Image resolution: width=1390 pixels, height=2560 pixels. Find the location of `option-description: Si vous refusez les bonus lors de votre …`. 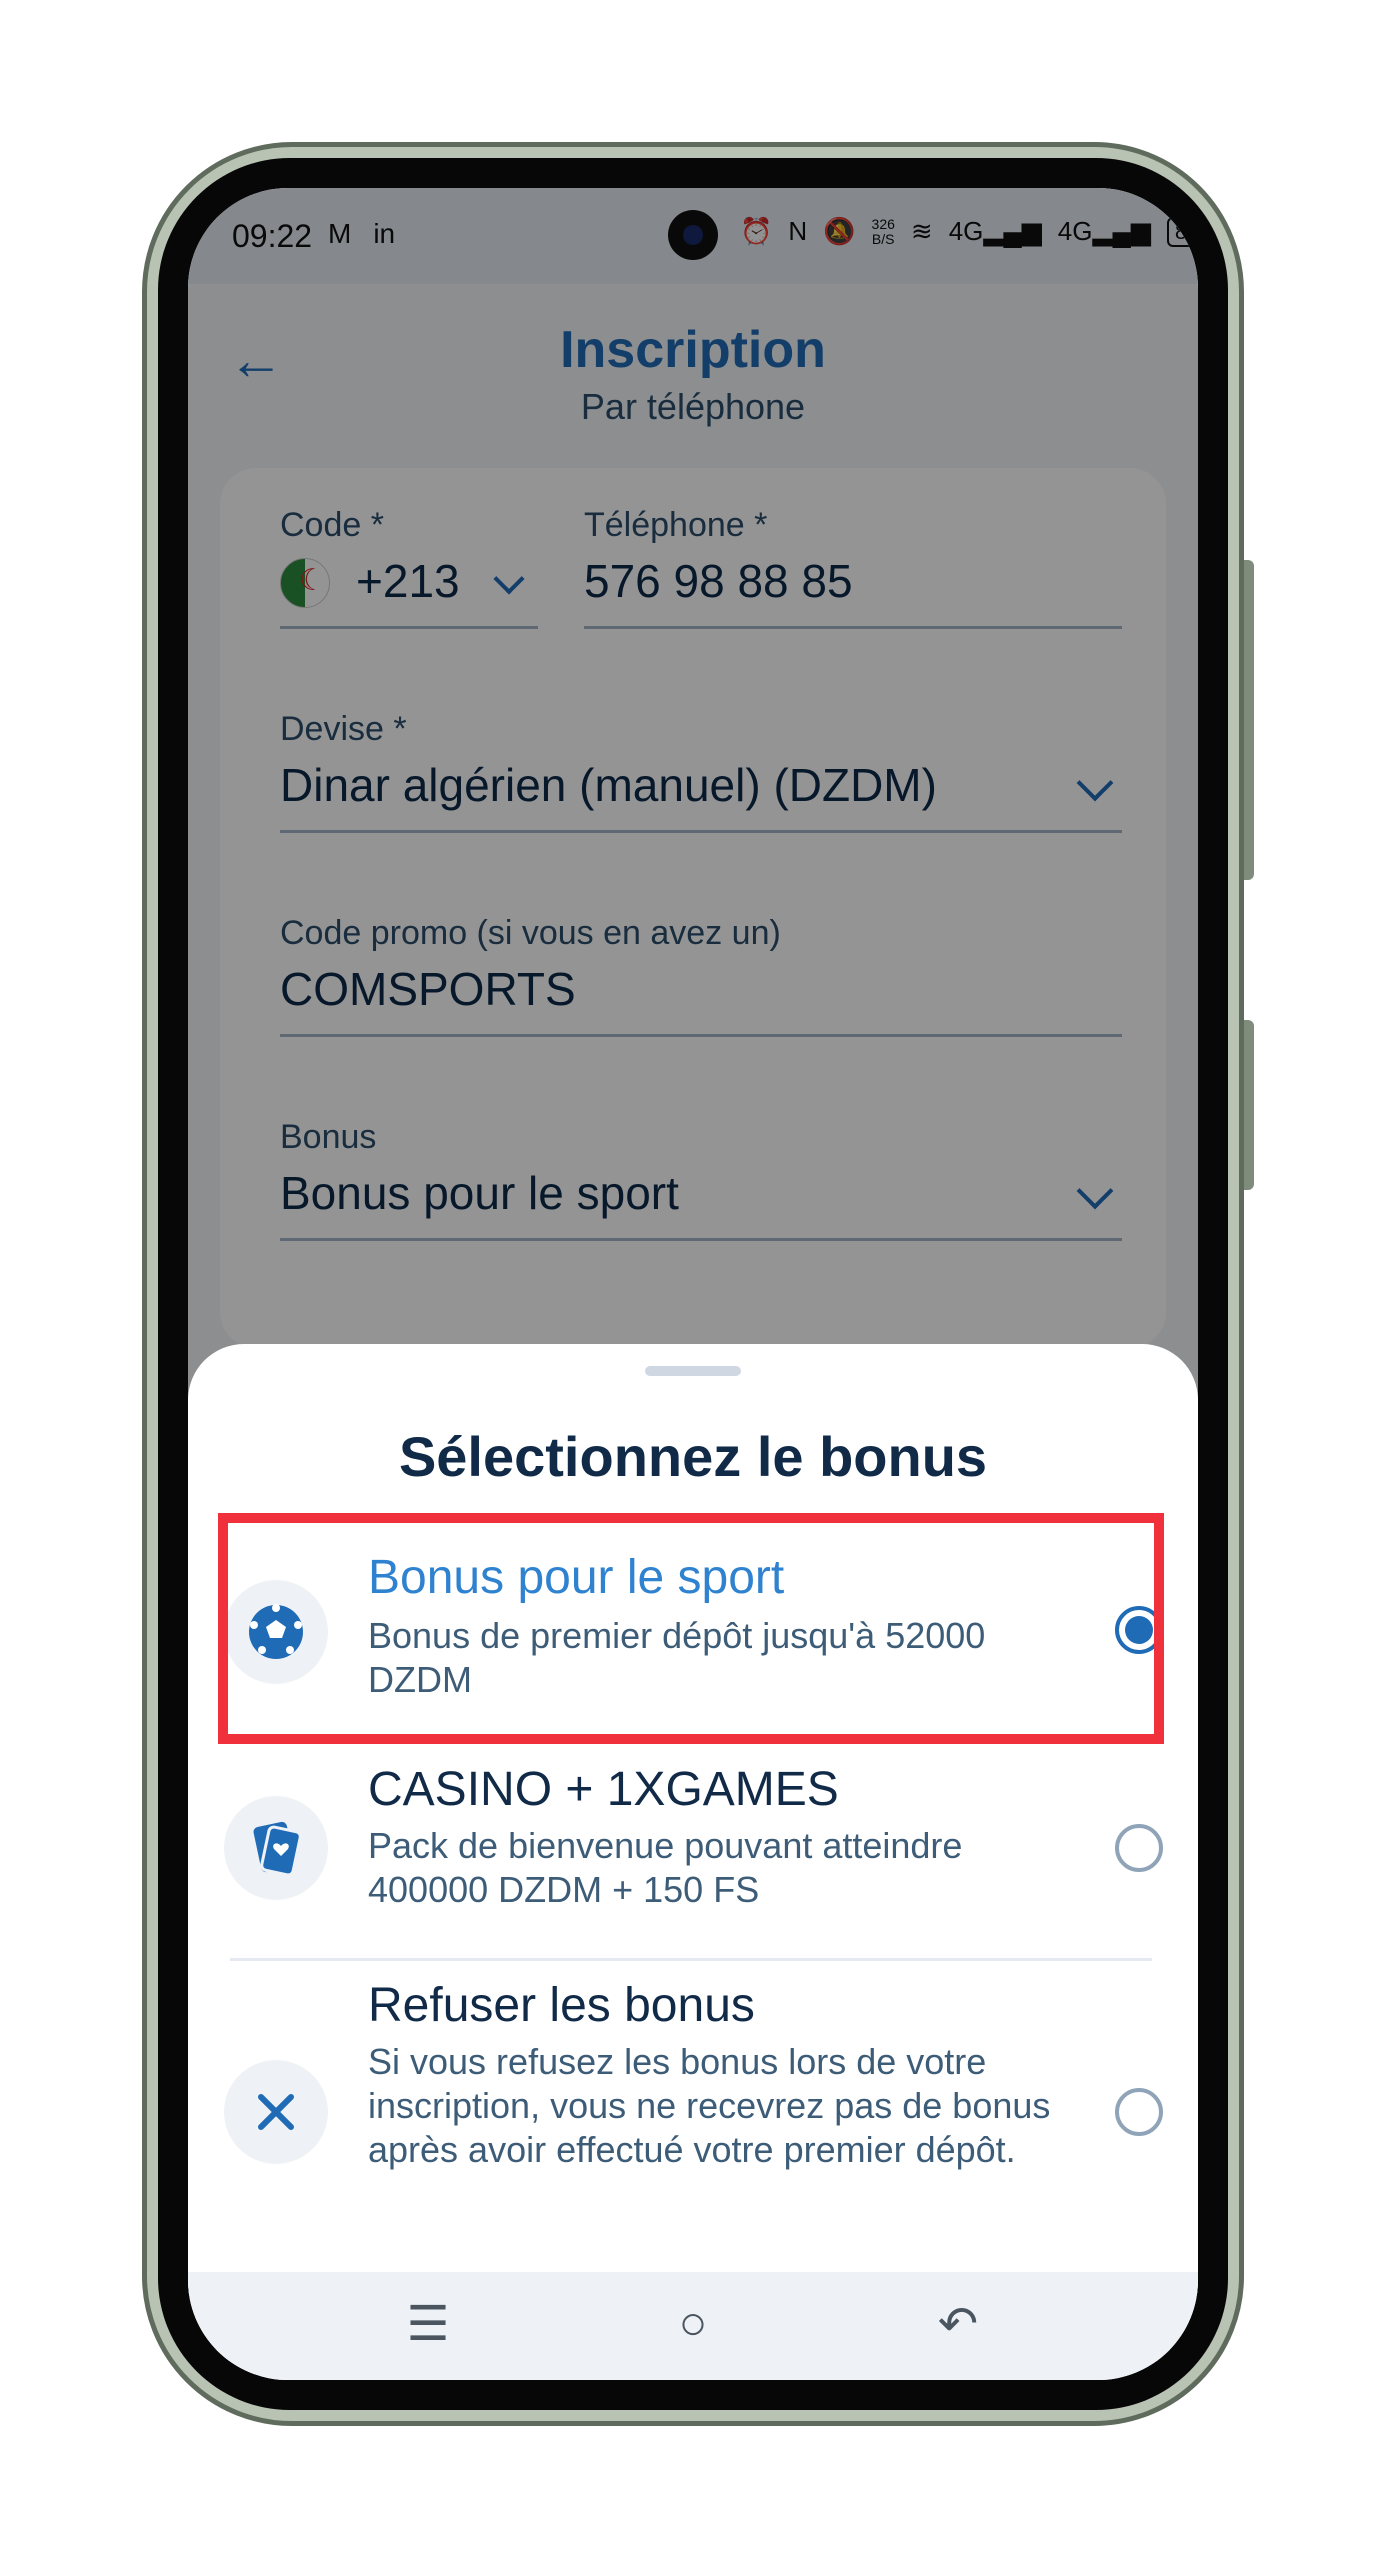

option-description: Si vous refusez les bonus lors de votre … is located at coordinates (709, 2105).